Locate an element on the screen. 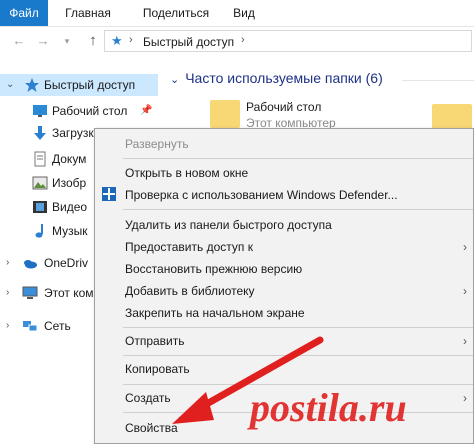  video-icon is located at coordinates (40, 207).